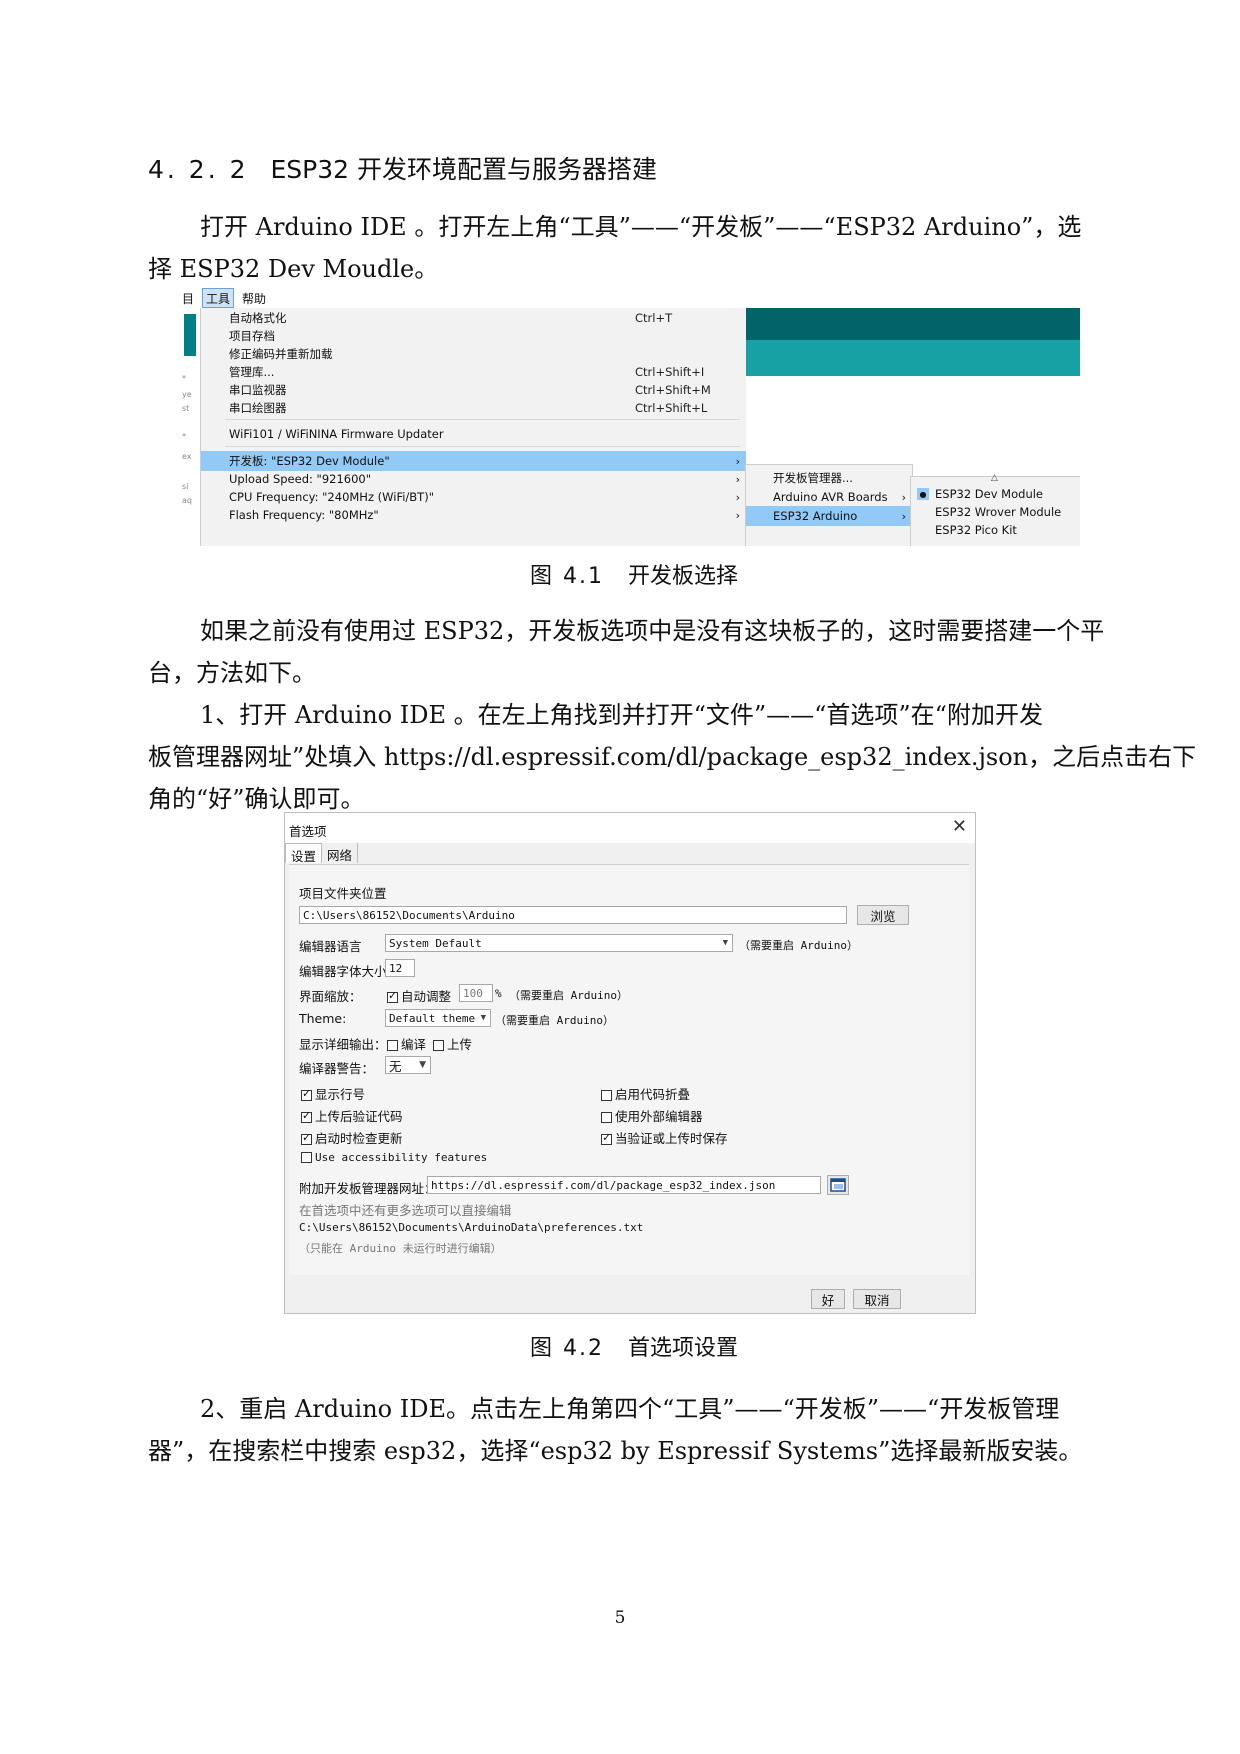 This screenshot has height=1754, width=1240. Describe the element at coordinates (473, 479) in the screenshot. I see `menu-item-upload-speed: Upload Speed: "921600" ›` at that location.